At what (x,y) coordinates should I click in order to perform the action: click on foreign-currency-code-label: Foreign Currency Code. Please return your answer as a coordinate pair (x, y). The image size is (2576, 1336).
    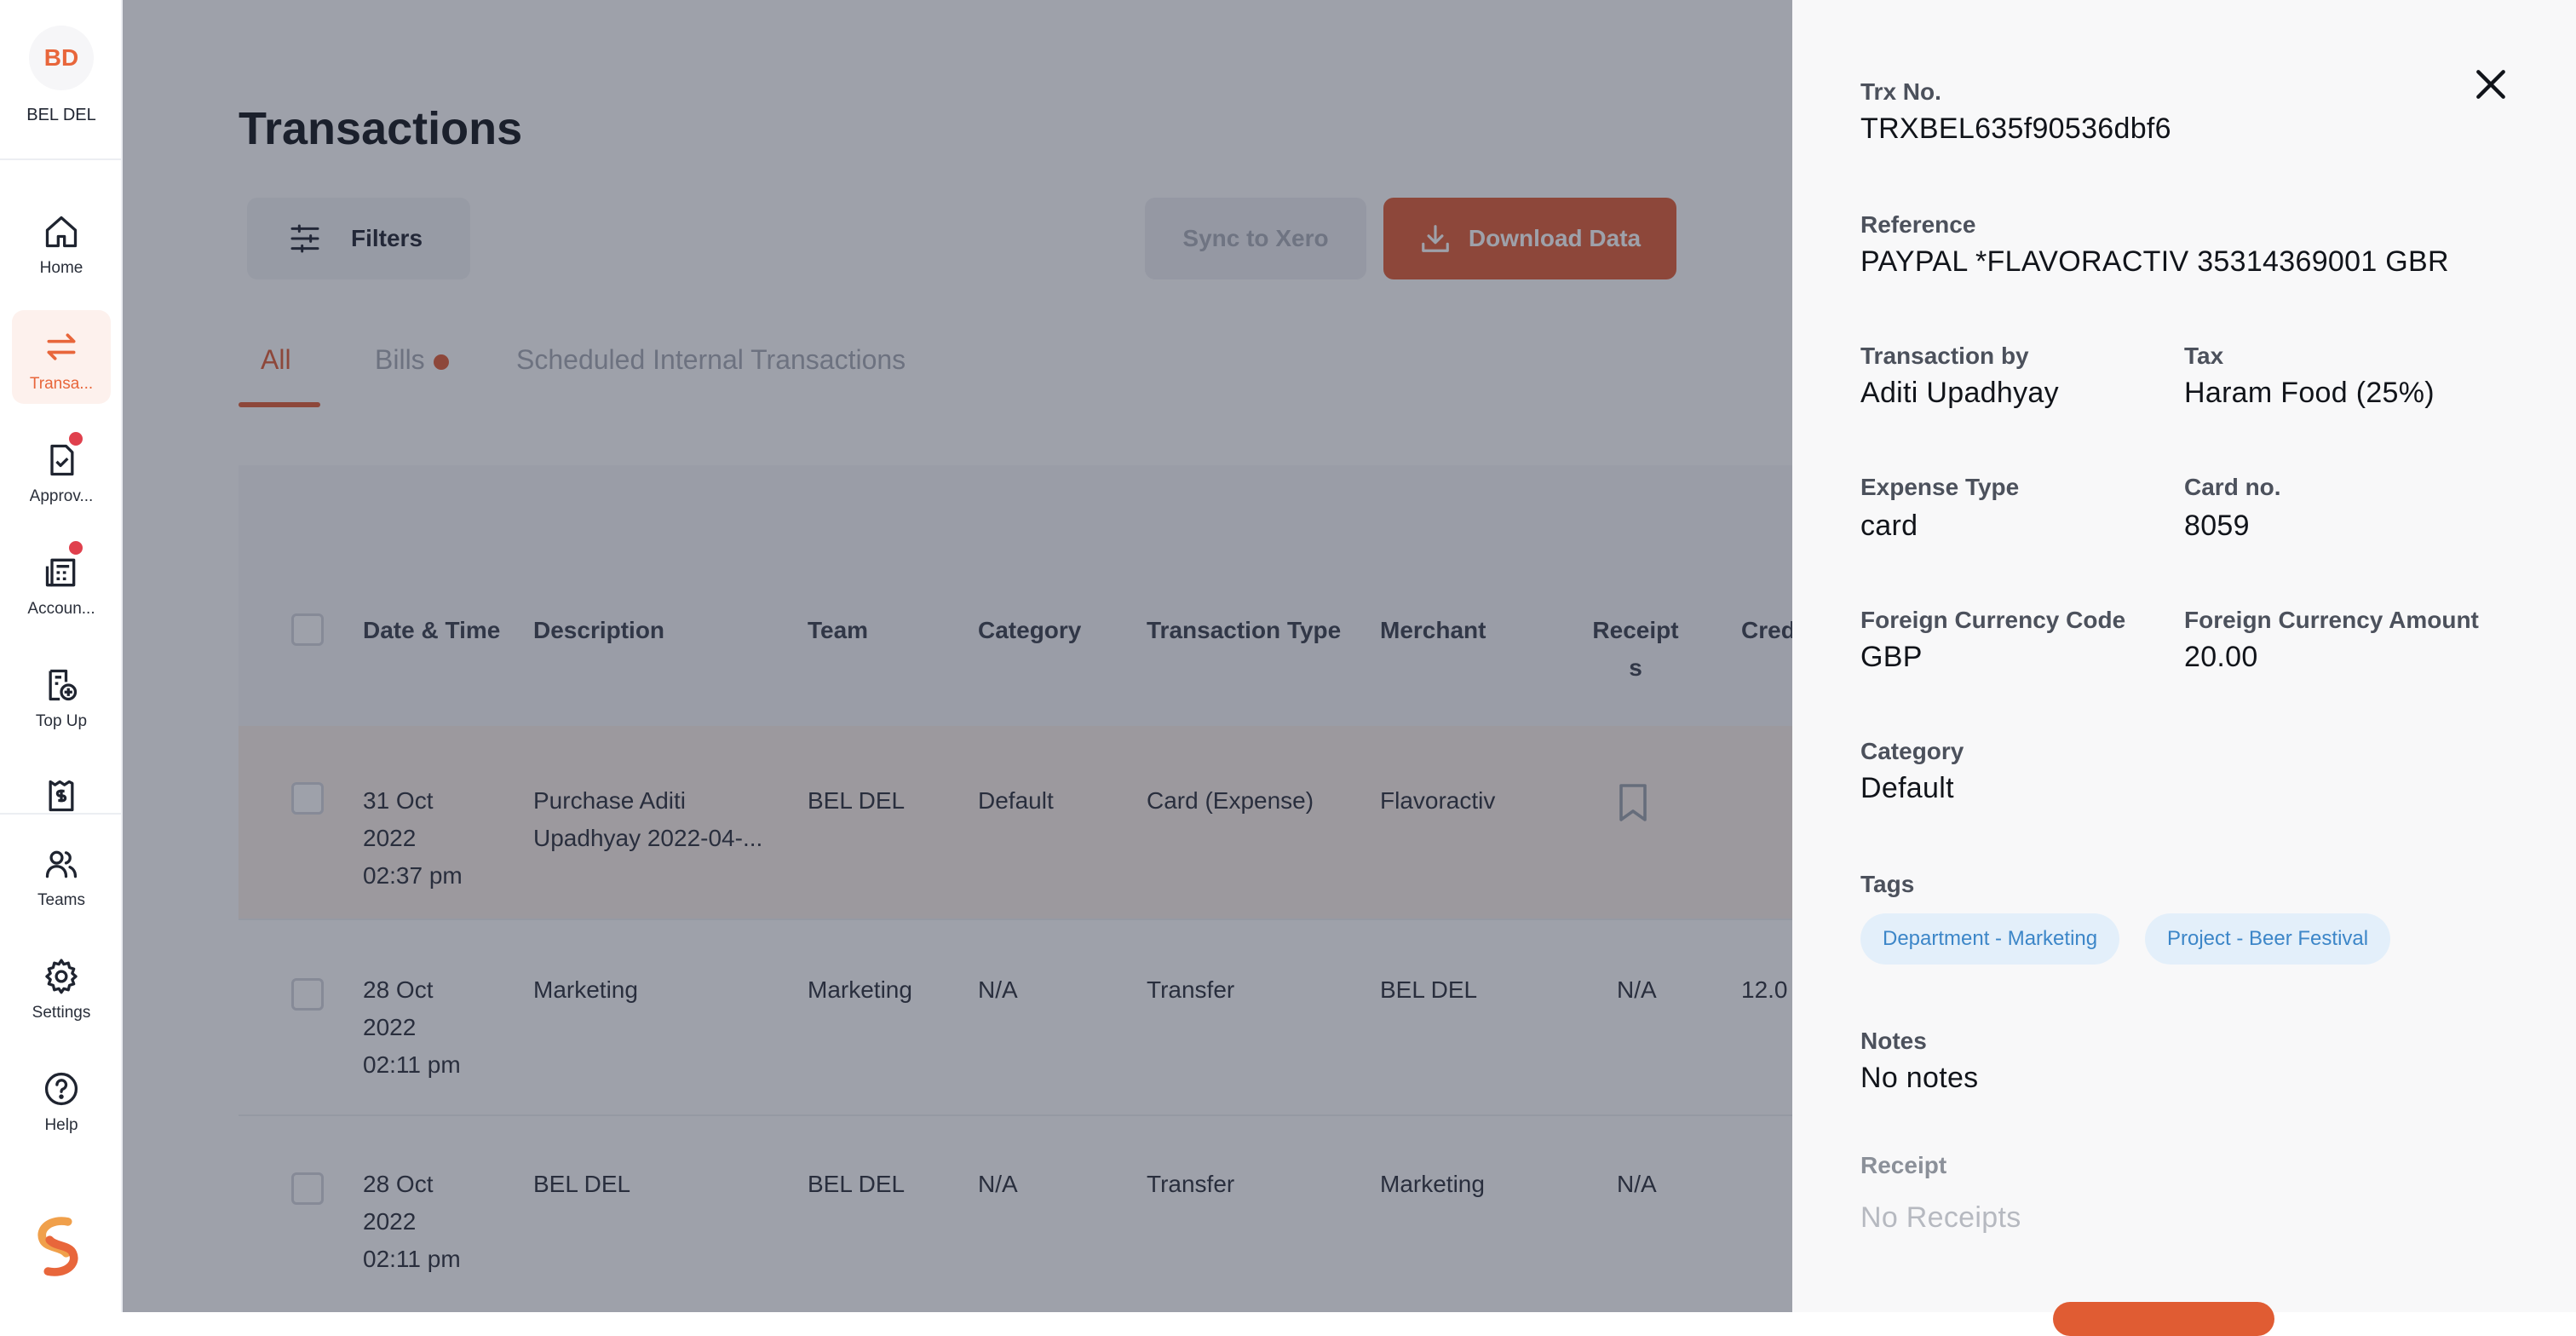
    Looking at the image, I should click on (1993, 620).